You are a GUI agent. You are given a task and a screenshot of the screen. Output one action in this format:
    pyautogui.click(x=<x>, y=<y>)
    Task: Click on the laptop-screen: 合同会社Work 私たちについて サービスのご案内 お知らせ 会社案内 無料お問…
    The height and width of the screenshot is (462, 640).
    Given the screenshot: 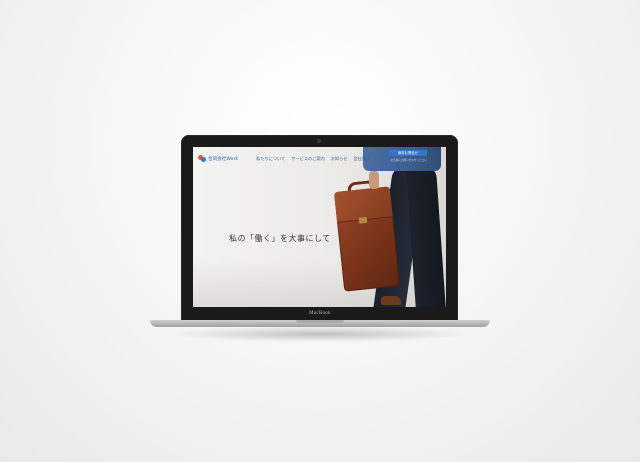 What is the action you would take?
    pyautogui.click(x=319, y=227)
    